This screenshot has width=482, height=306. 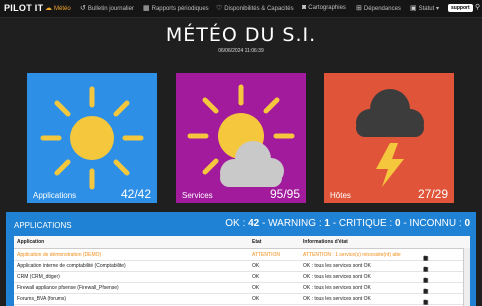 I want to click on warning-count: 1, so click(x=327, y=223).